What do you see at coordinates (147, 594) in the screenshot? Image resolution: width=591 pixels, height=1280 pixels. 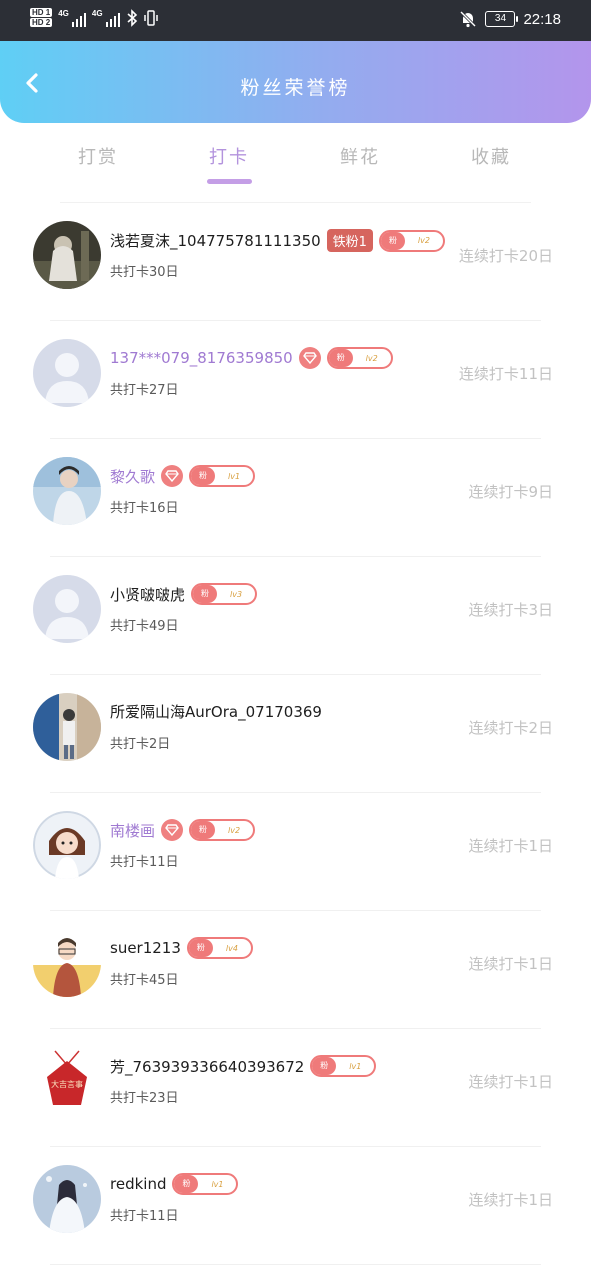 I see `fan-name: 小贤啵啵虎` at bounding box center [147, 594].